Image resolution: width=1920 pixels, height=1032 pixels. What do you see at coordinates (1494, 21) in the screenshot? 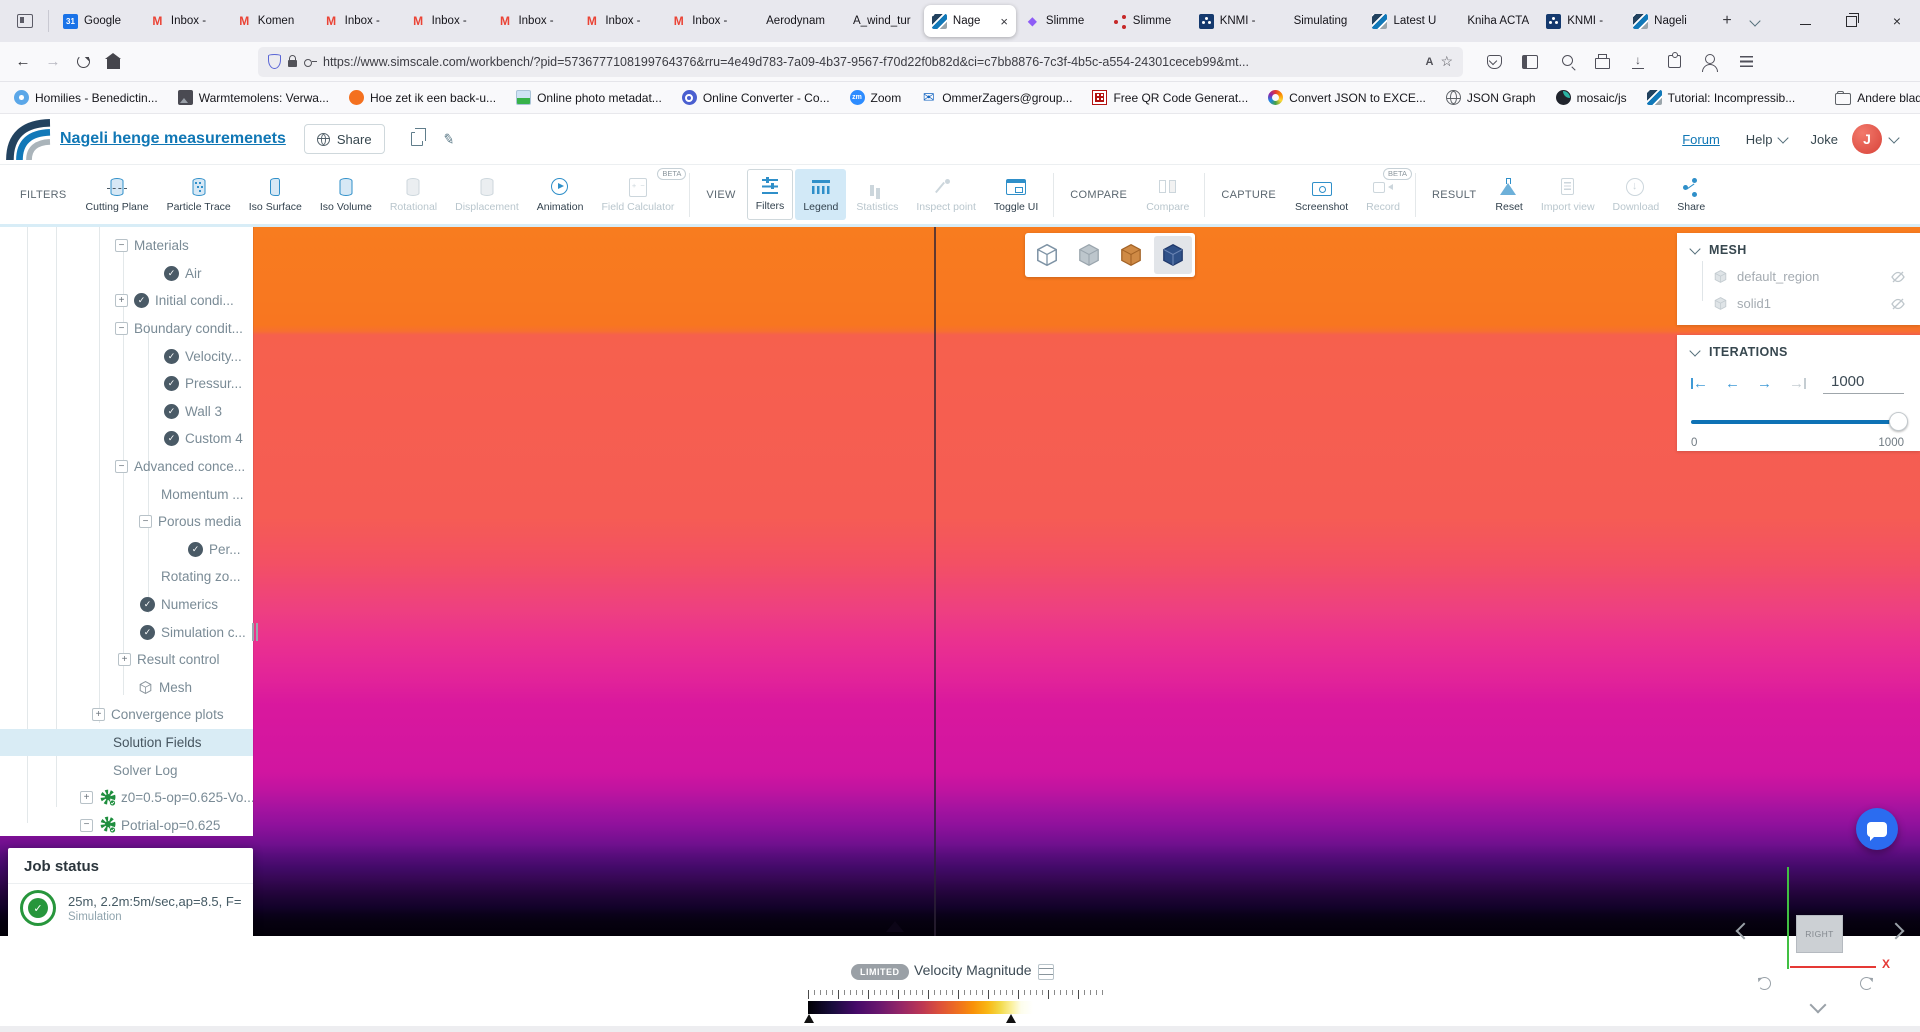
I see `browser-tab: Kniha ACTA` at bounding box center [1494, 21].